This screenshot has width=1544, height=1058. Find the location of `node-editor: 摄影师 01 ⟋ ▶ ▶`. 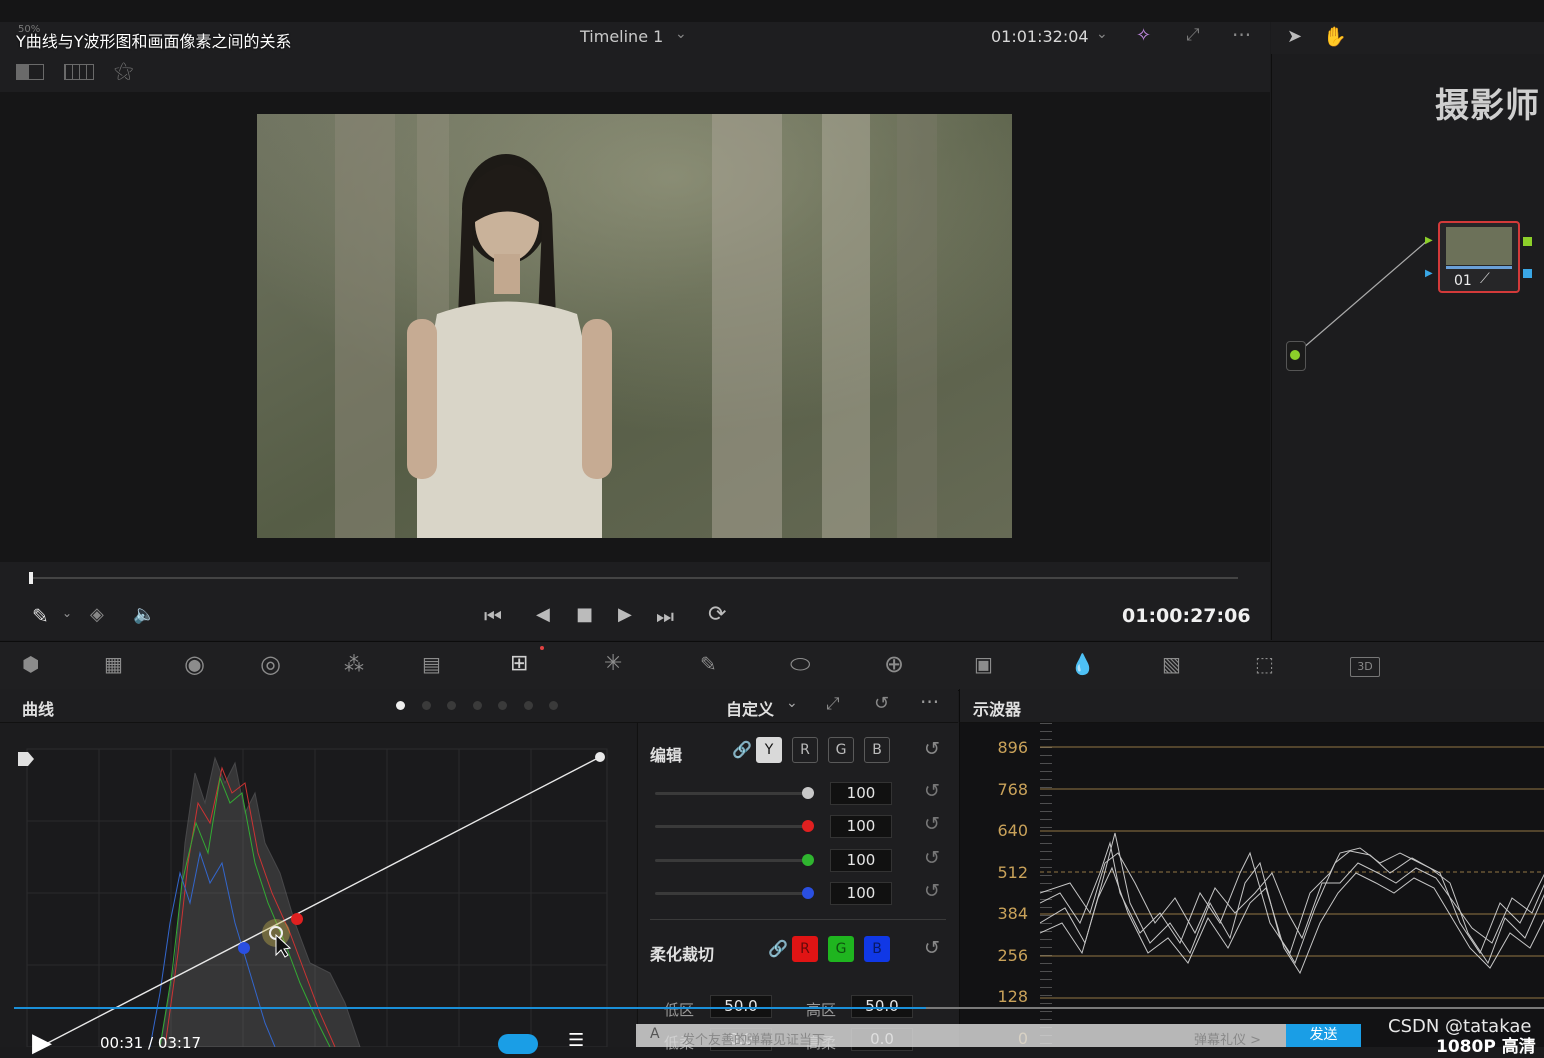

node-editor: 摄影师 01 ⟋ ▶ ▶ is located at coordinates (1407, 347).